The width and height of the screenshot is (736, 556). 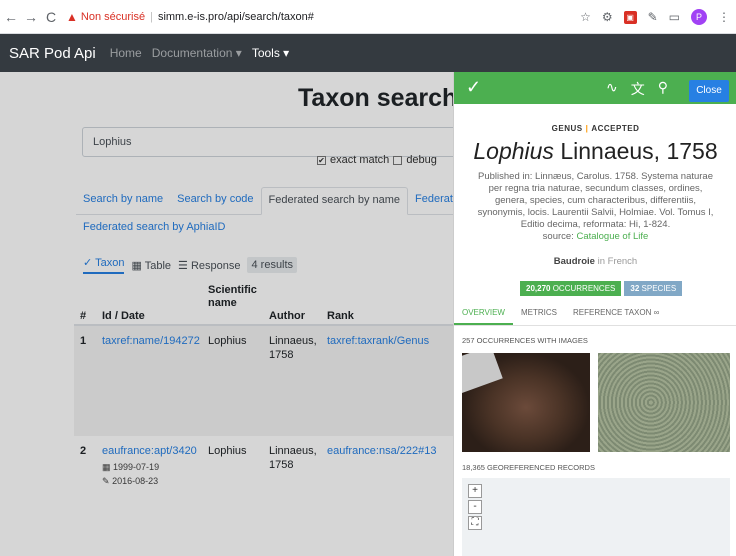 I want to click on brand: SAR Pod Api, so click(x=52, y=53).